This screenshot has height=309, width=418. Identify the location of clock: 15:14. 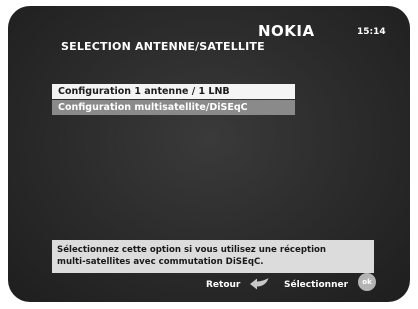
(371, 32).